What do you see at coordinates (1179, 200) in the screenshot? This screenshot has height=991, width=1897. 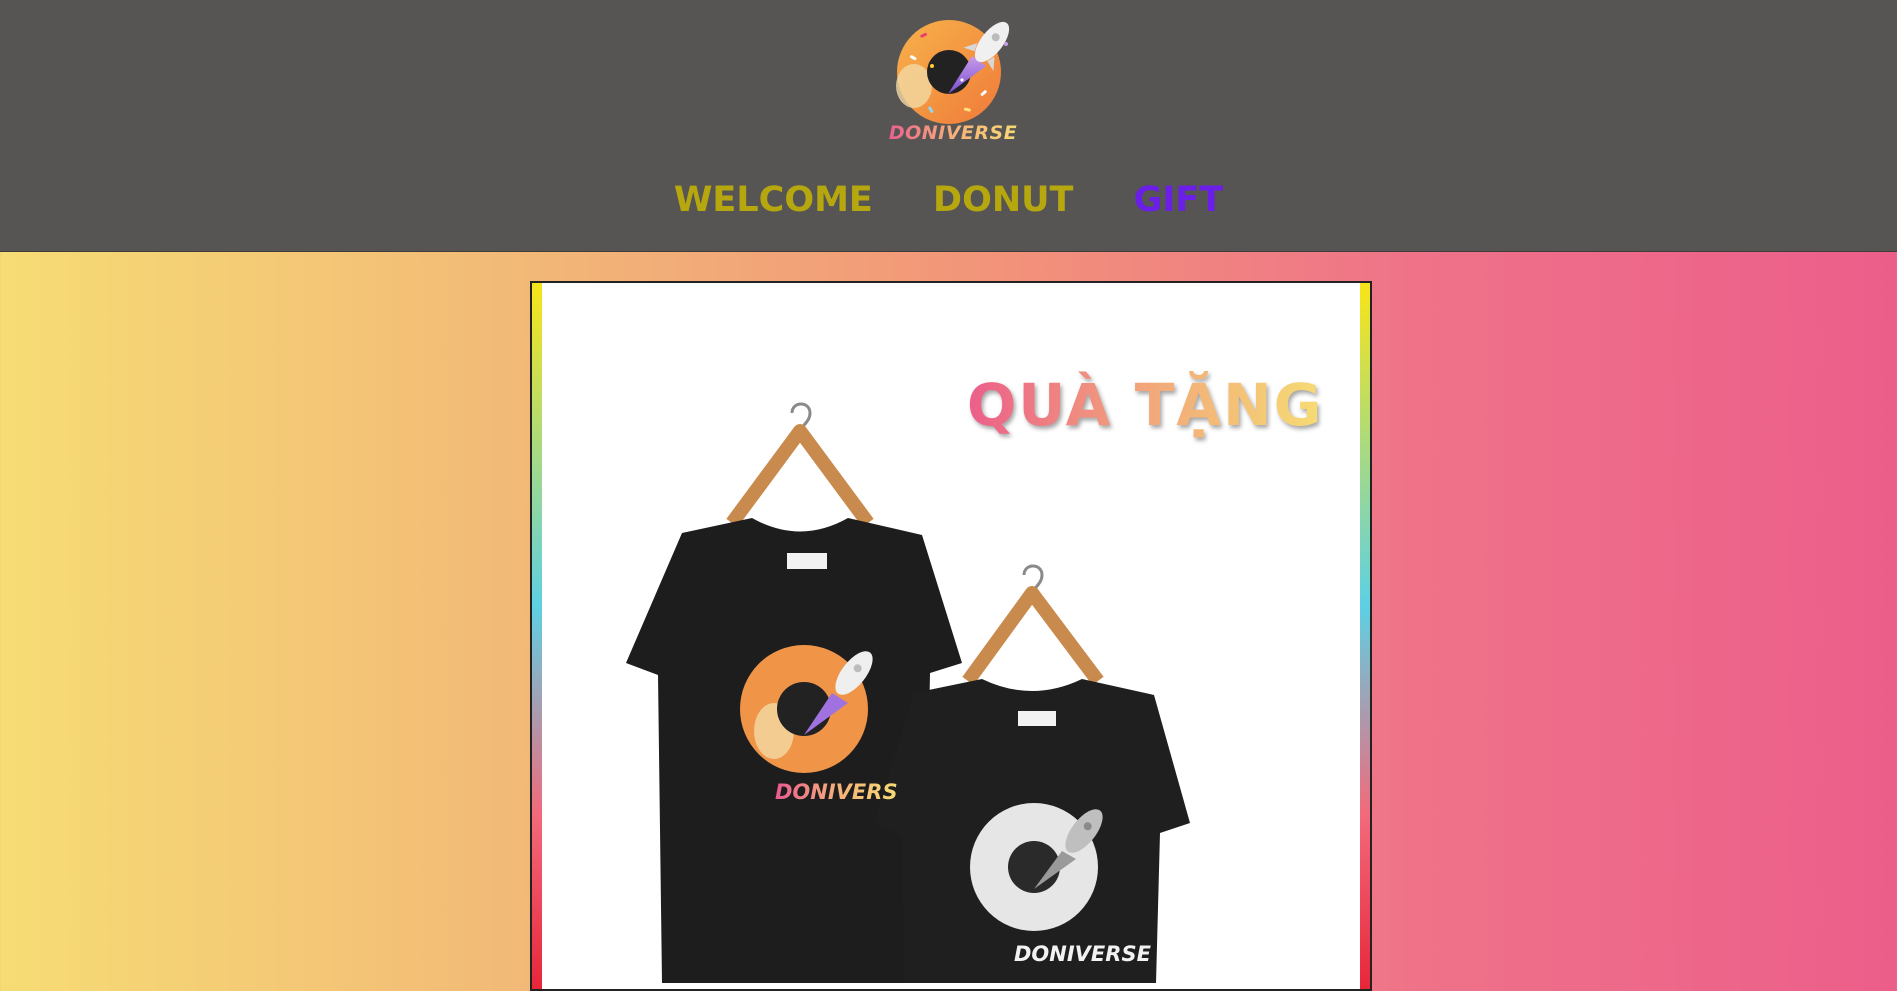 I see `nav-gift: GIFT` at bounding box center [1179, 200].